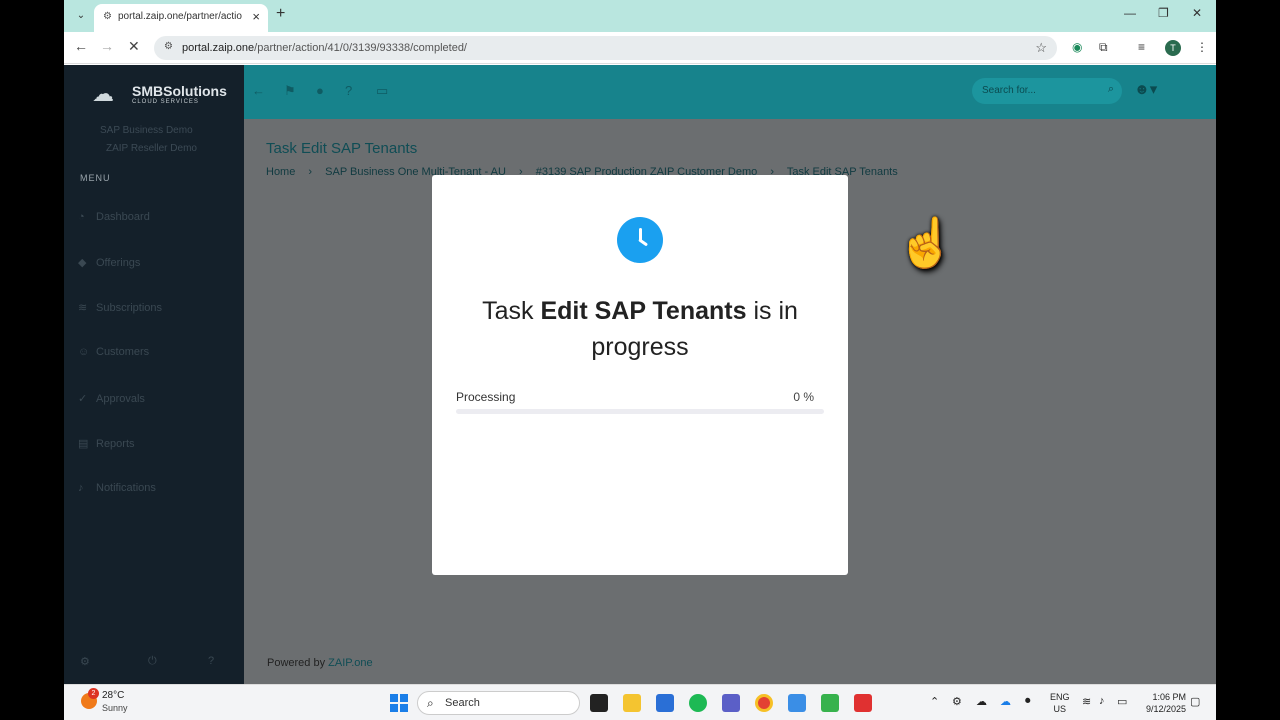 The width and height of the screenshot is (1280, 720). I want to click on sidebar-item-reports: ▤ Reports, so click(158, 447).